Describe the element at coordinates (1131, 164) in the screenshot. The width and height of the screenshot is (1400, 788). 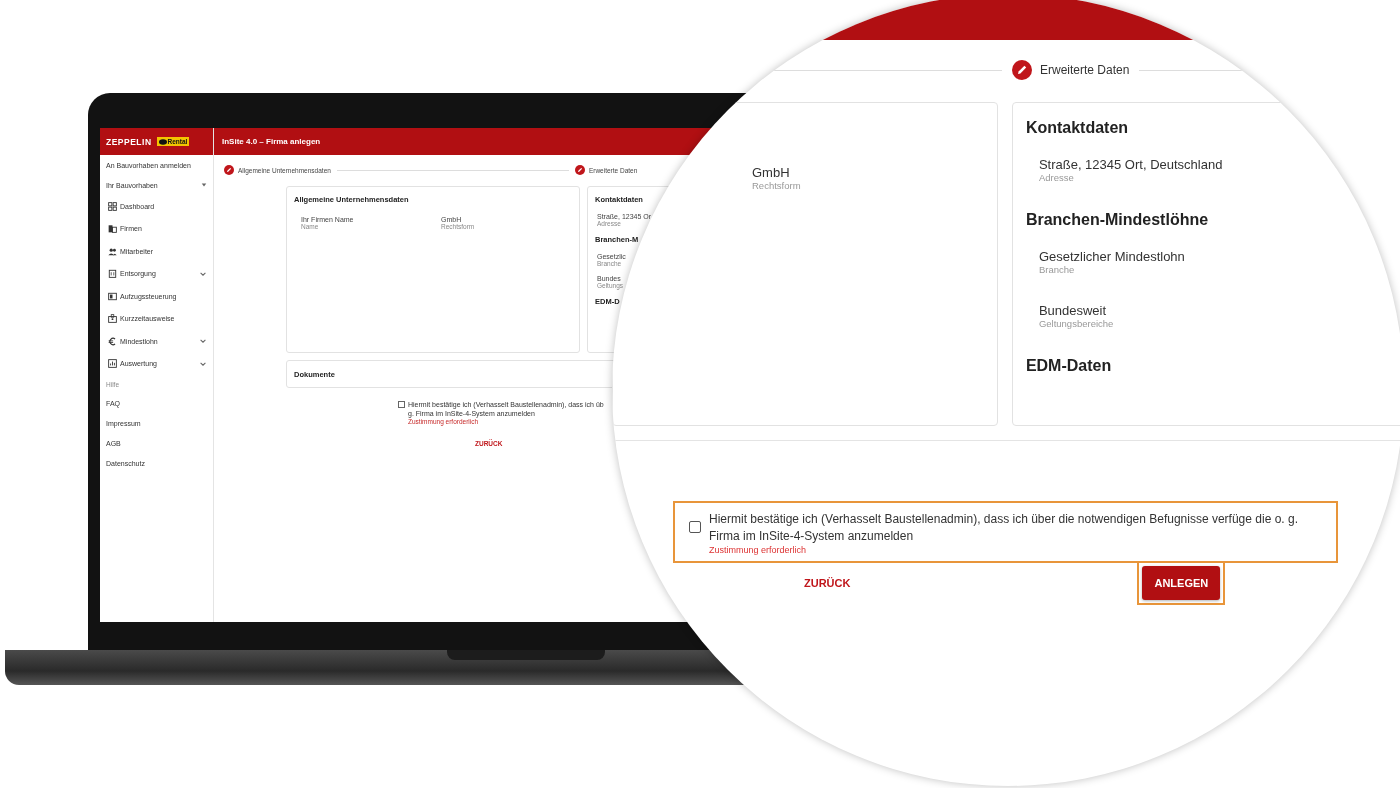
I see `field-value: Straße, 12345 Ort, Deutschland` at that location.